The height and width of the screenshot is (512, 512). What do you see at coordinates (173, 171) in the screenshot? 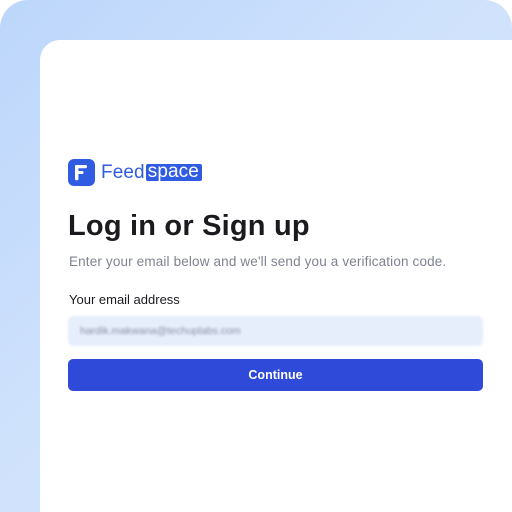
I see `brand-name-part-2: space` at bounding box center [173, 171].